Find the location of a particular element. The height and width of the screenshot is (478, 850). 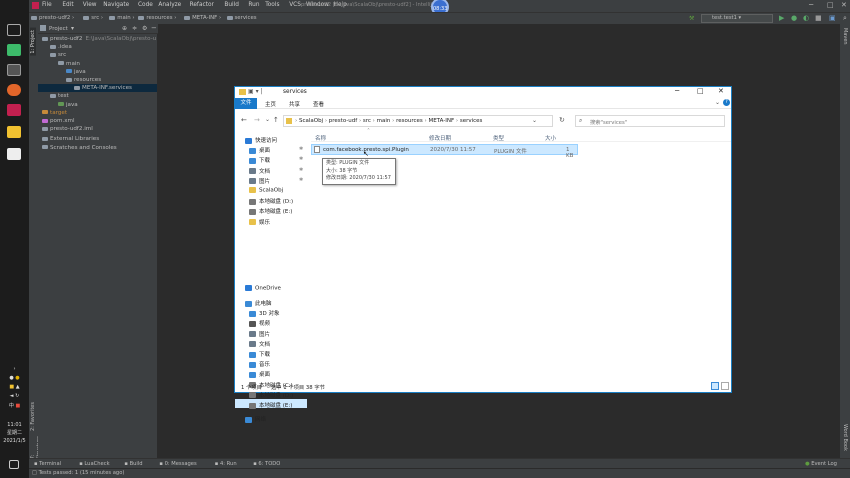

ribbon-tab-home: 主页 is located at coordinates (270, 104).